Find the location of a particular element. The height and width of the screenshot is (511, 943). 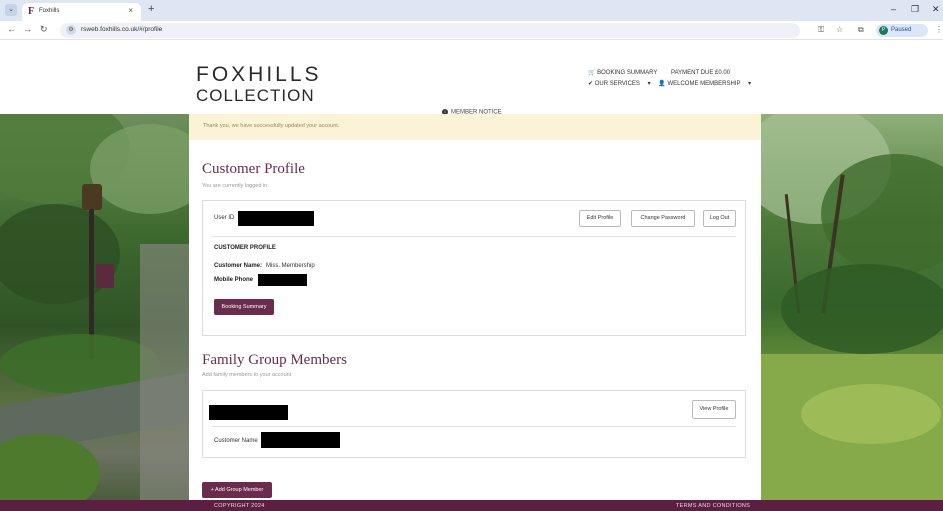

site-footer: COPYRIGHT 2024 TERMS AND CONDITIONS is located at coordinates (471, 505).